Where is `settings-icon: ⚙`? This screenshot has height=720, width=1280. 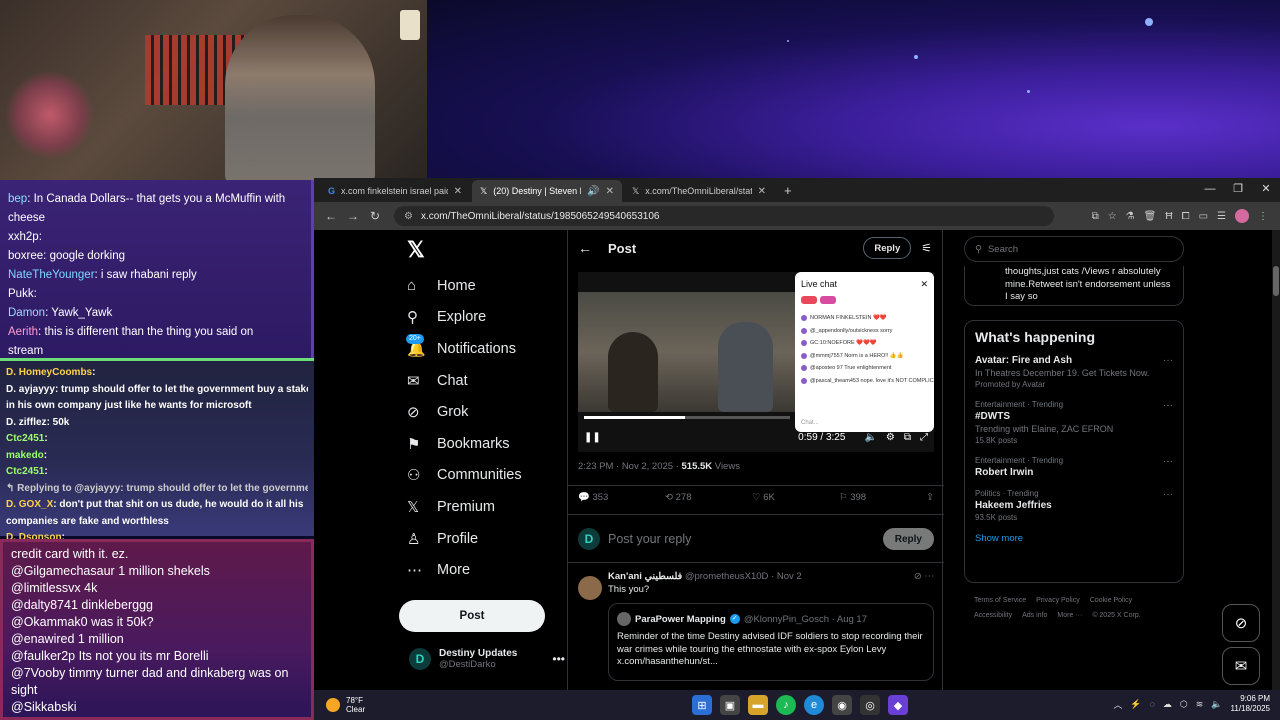 settings-icon: ⚙ is located at coordinates (890, 437).